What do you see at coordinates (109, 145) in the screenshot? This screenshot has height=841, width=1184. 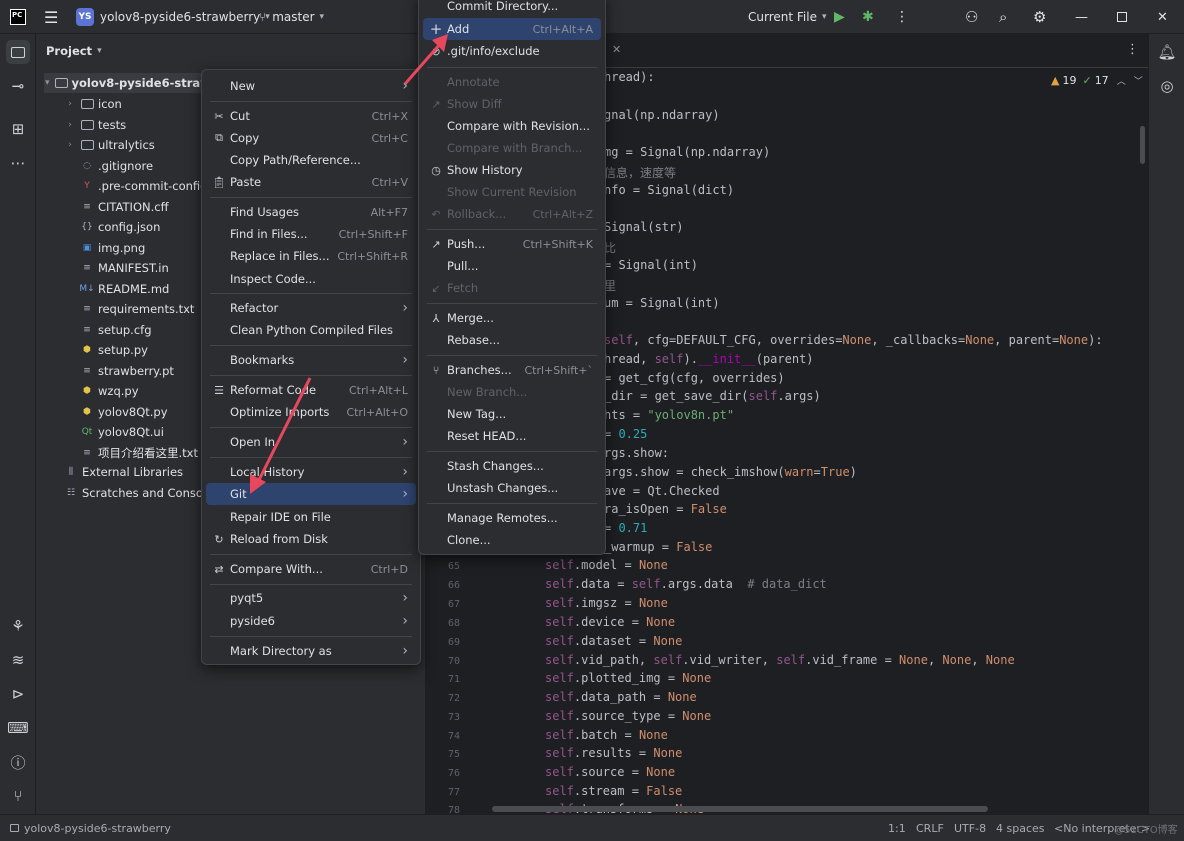 I see `tree-folder: › ultralytics` at bounding box center [109, 145].